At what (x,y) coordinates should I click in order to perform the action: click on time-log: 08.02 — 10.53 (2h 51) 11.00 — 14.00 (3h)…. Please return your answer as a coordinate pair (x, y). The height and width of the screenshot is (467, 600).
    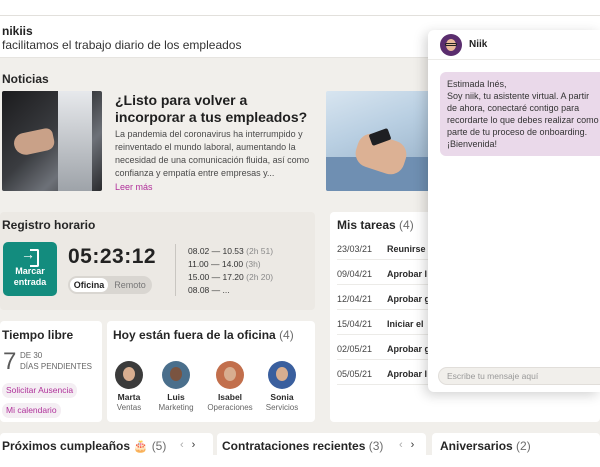
    Looking at the image, I should click on (230, 271).